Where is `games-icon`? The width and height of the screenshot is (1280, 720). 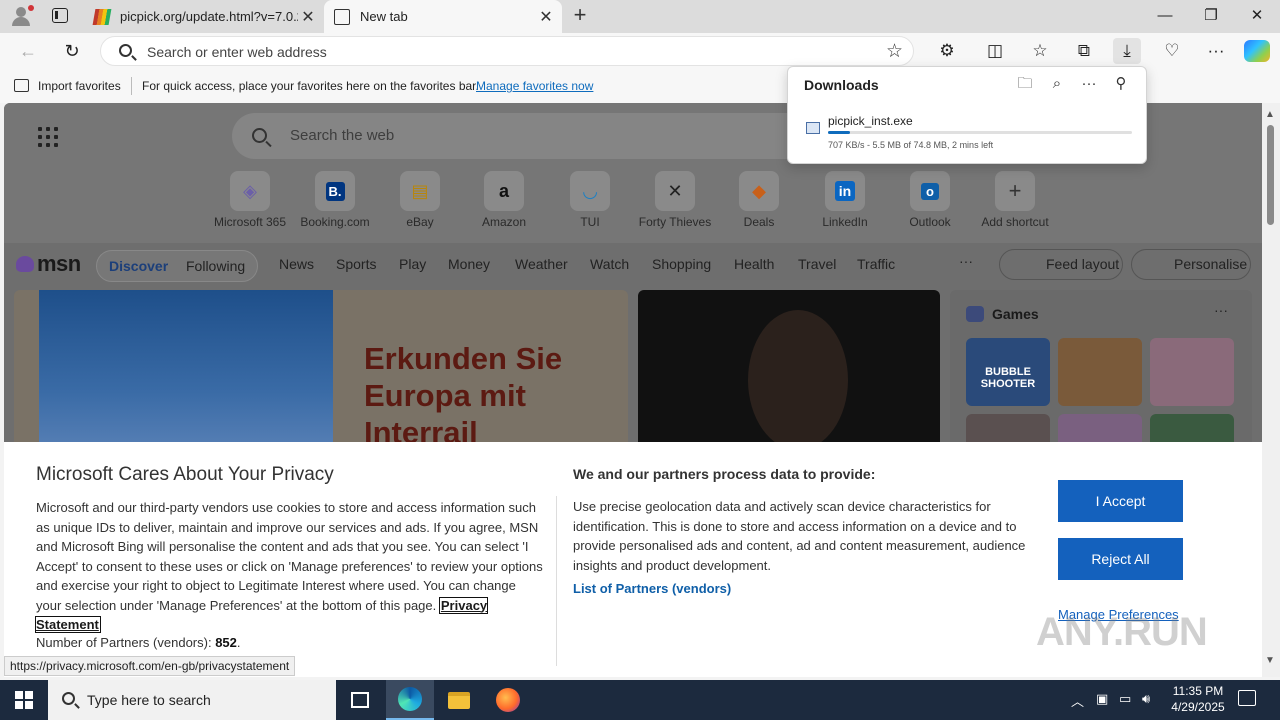
games-icon is located at coordinates (975, 314).